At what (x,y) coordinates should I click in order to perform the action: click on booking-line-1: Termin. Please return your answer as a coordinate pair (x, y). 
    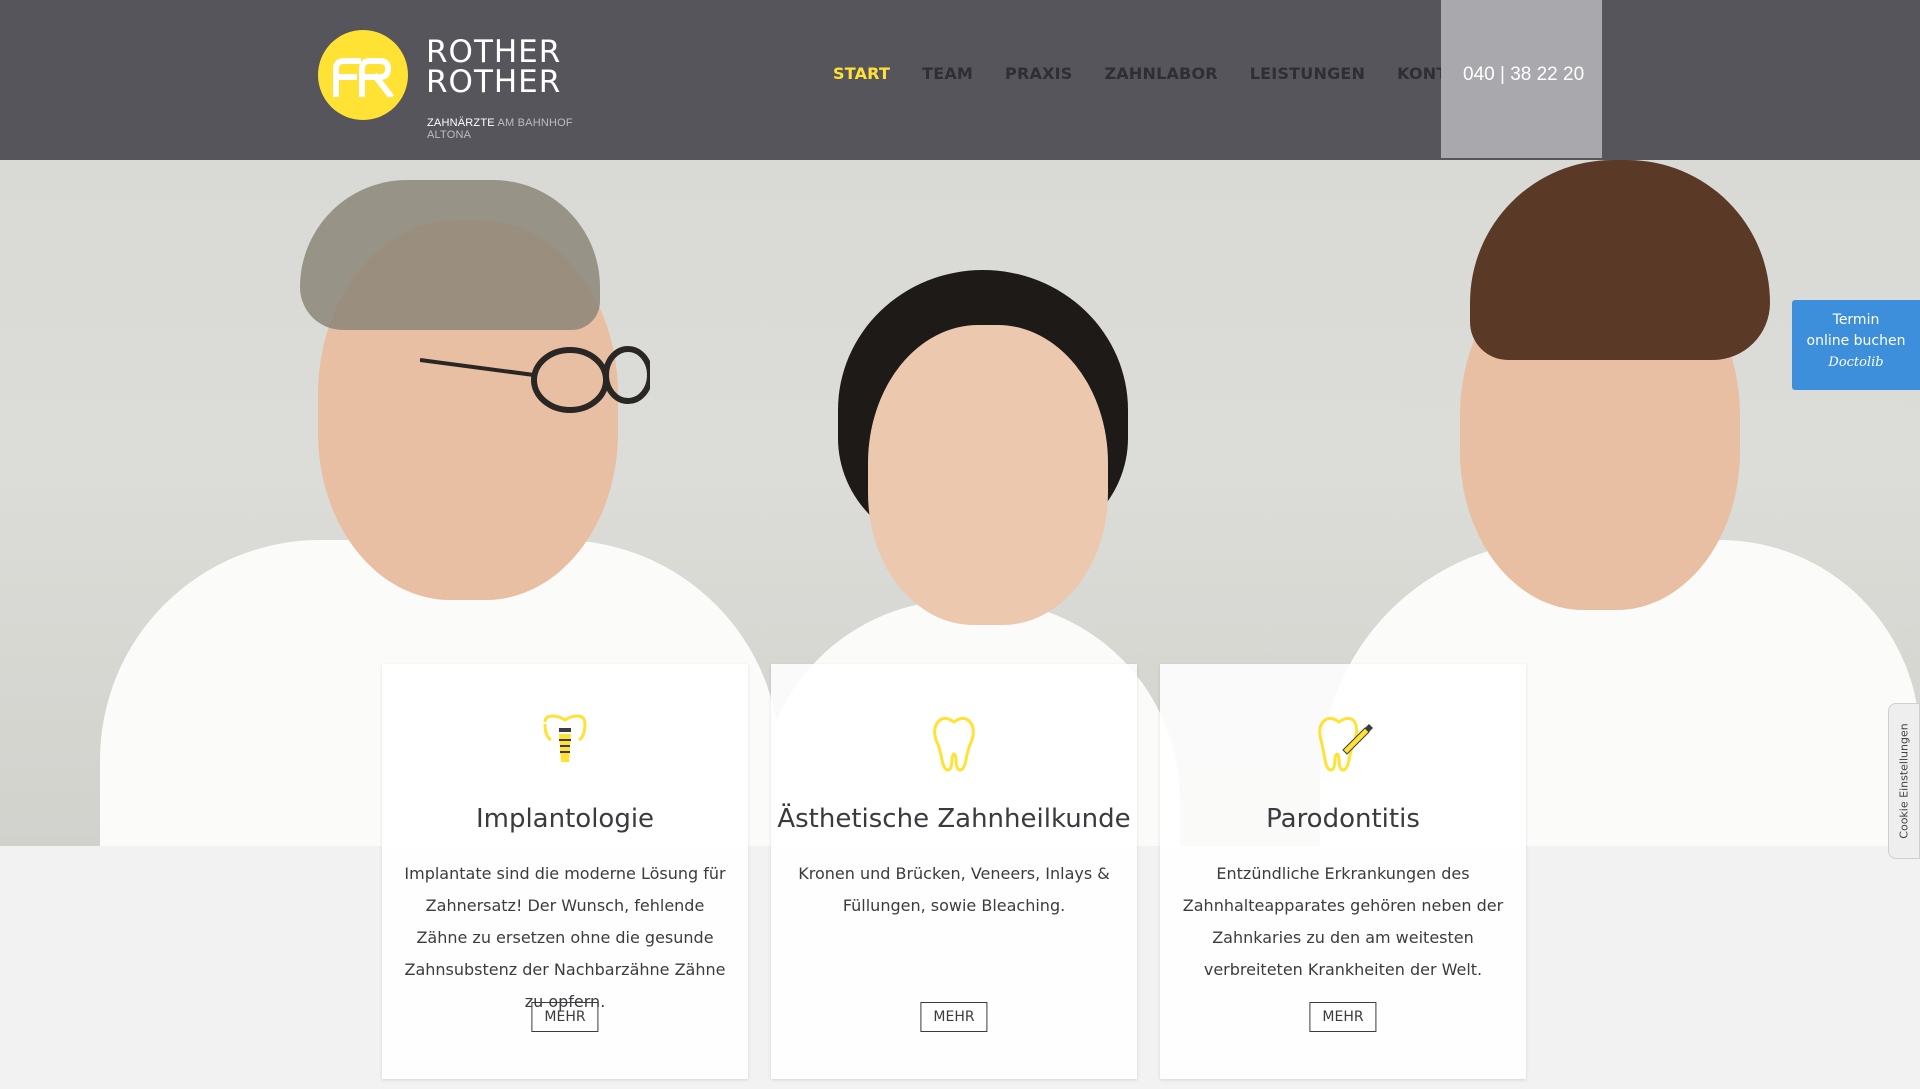
    Looking at the image, I should click on (1856, 320).